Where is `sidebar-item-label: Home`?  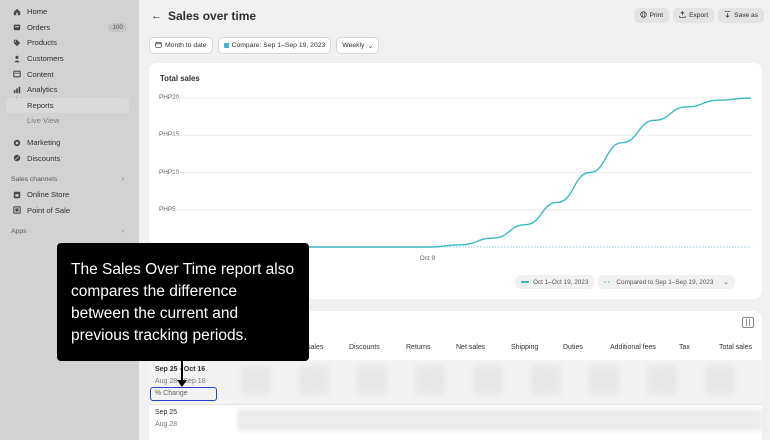 sidebar-item-label: Home is located at coordinates (37, 12).